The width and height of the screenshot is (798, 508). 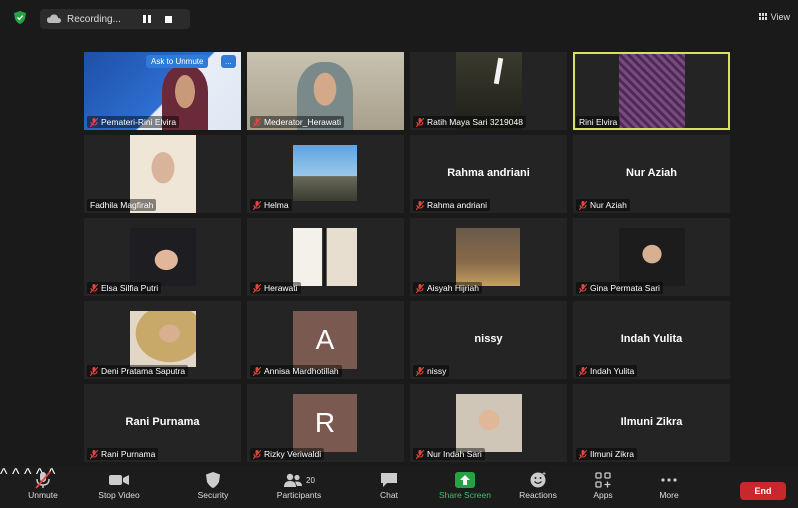 I want to click on participant-name-label: Deni Pratama Saputra, so click(x=138, y=371).